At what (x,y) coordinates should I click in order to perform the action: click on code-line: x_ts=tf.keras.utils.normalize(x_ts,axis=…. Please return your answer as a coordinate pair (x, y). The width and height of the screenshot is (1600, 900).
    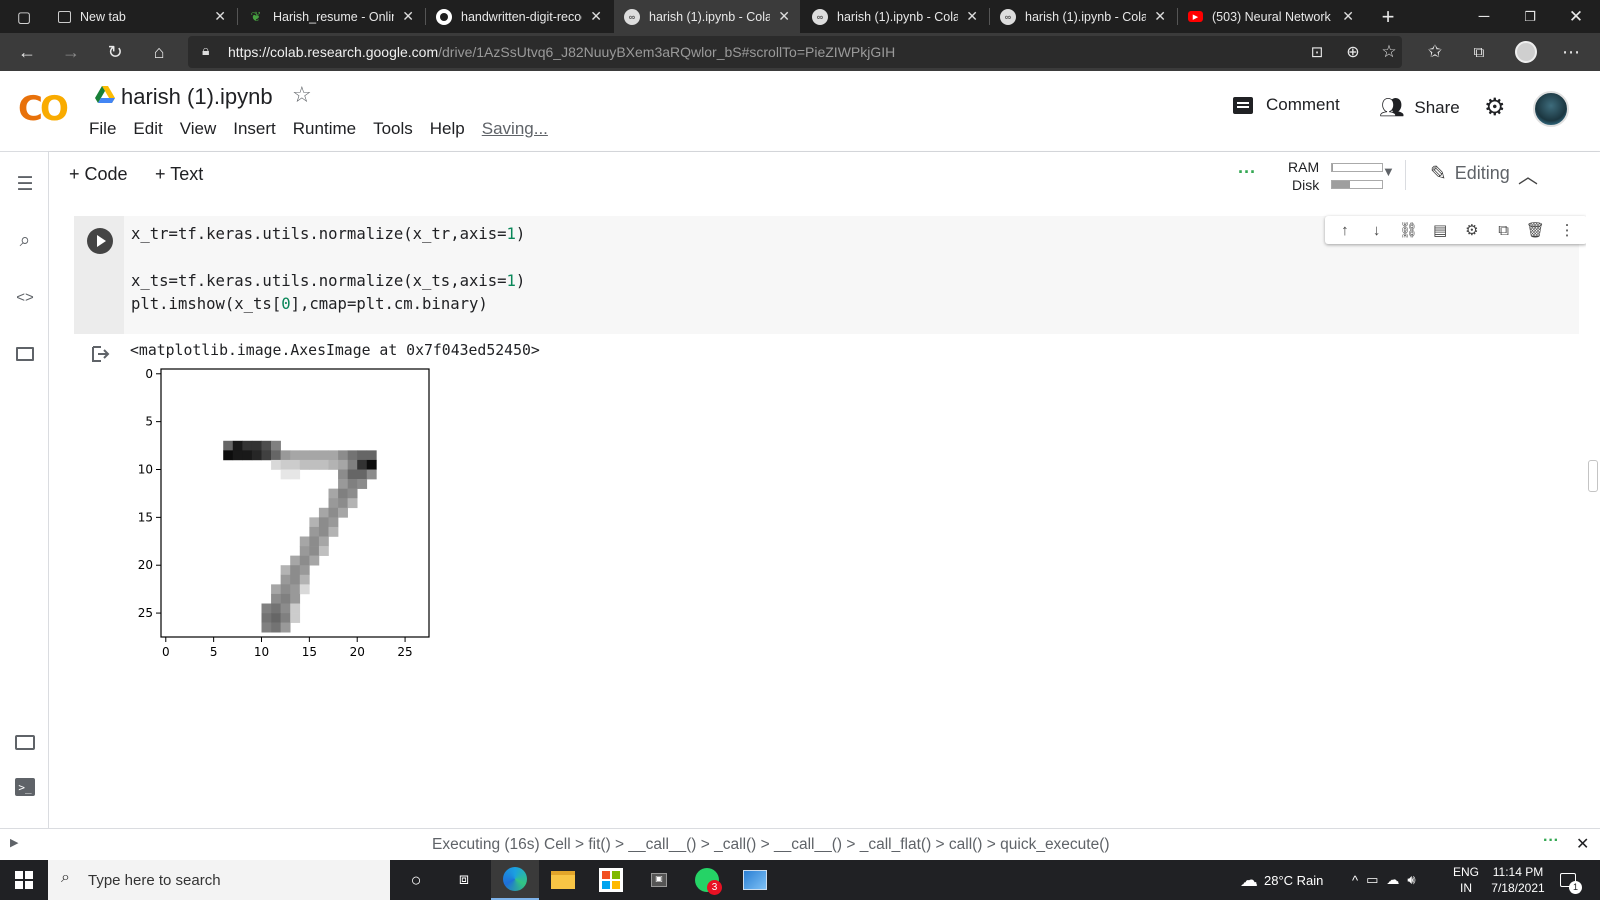
    Looking at the image, I should click on (328, 281).